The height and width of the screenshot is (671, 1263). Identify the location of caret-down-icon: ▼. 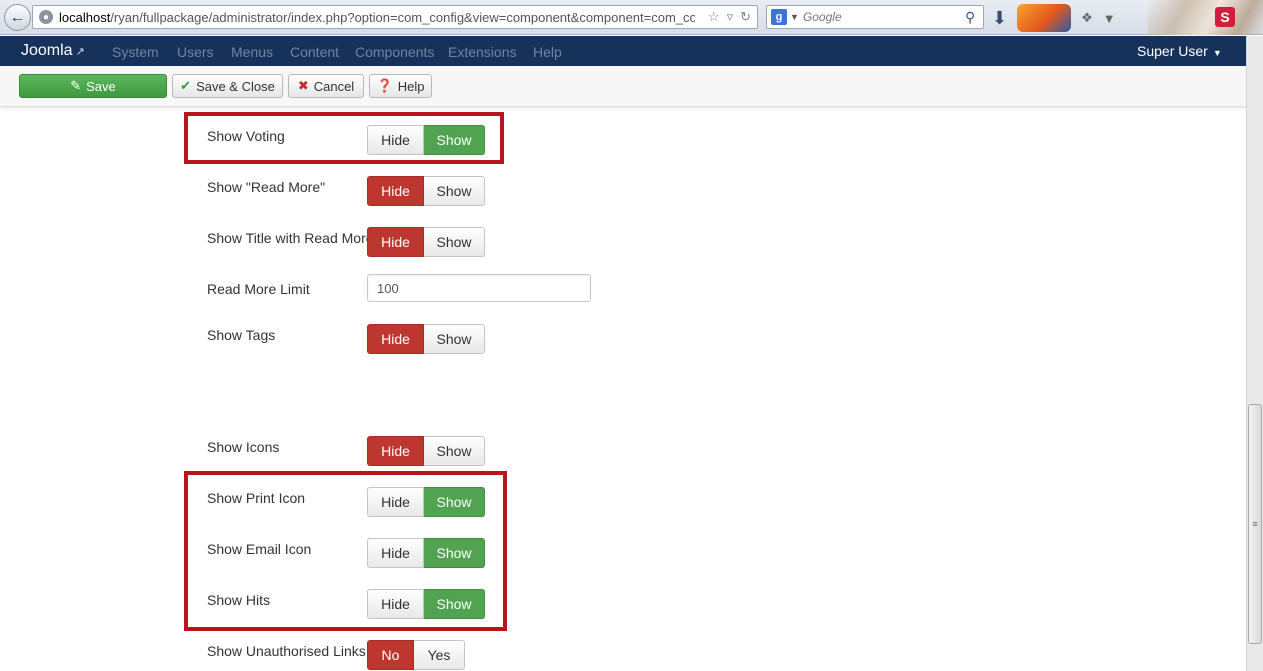
(1217, 53).